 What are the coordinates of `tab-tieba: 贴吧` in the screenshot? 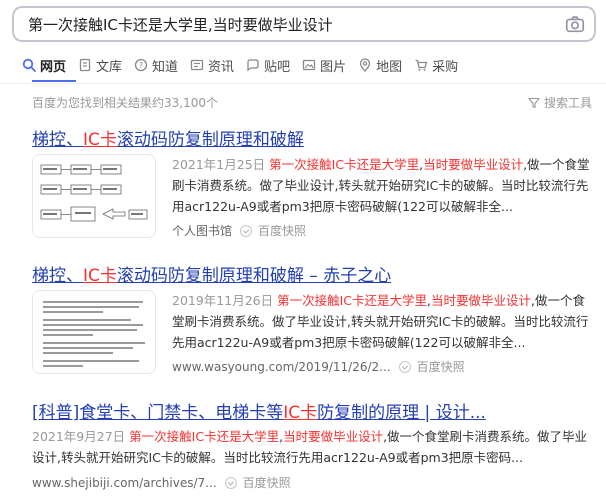 It's located at (268, 65).